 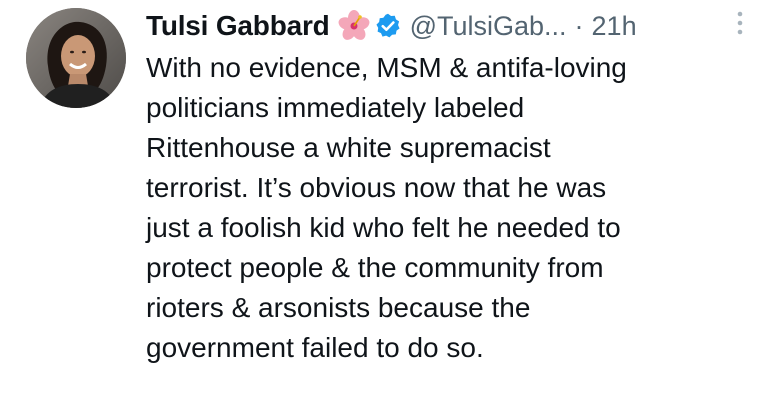 I want to click on tweet-text-line: Rittenhouse a white supremacist, so click(x=348, y=147).